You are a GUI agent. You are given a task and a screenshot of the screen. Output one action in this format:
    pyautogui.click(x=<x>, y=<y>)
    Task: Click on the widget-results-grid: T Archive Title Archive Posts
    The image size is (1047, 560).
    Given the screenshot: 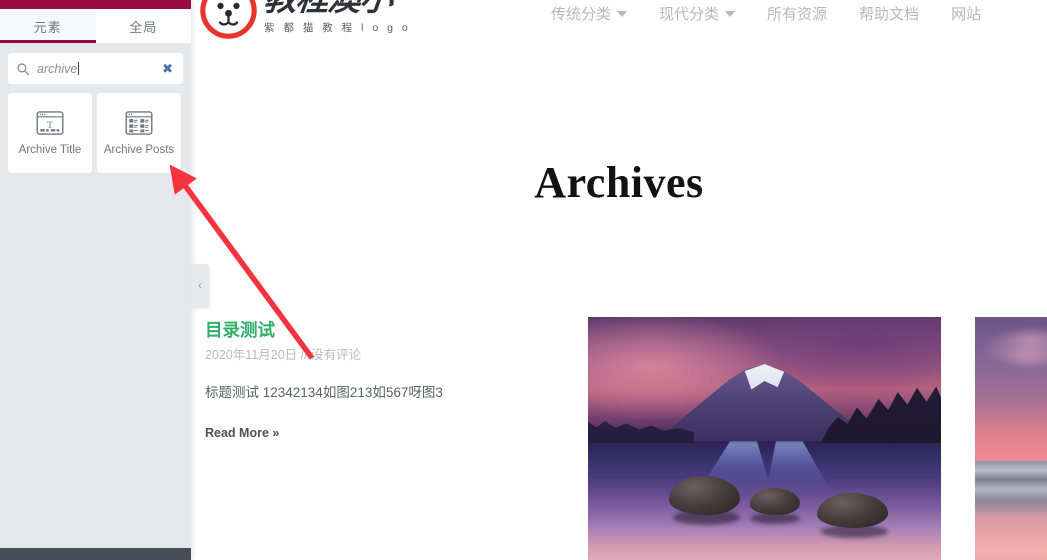 What is the action you would take?
    pyautogui.click(x=95, y=133)
    